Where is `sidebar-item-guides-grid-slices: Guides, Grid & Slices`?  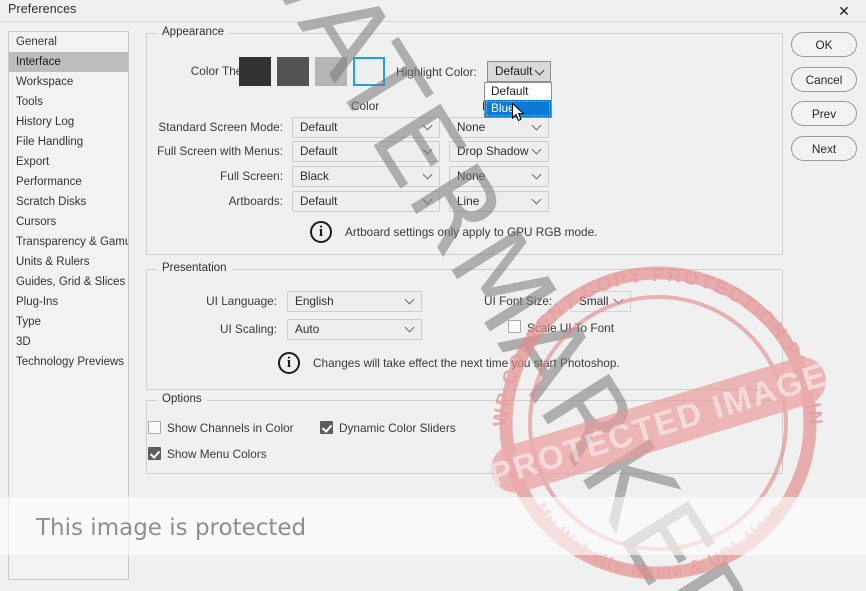 sidebar-item-guides-grid-slices: Guides, Grid & Slices is located at coordinates (68, 282).